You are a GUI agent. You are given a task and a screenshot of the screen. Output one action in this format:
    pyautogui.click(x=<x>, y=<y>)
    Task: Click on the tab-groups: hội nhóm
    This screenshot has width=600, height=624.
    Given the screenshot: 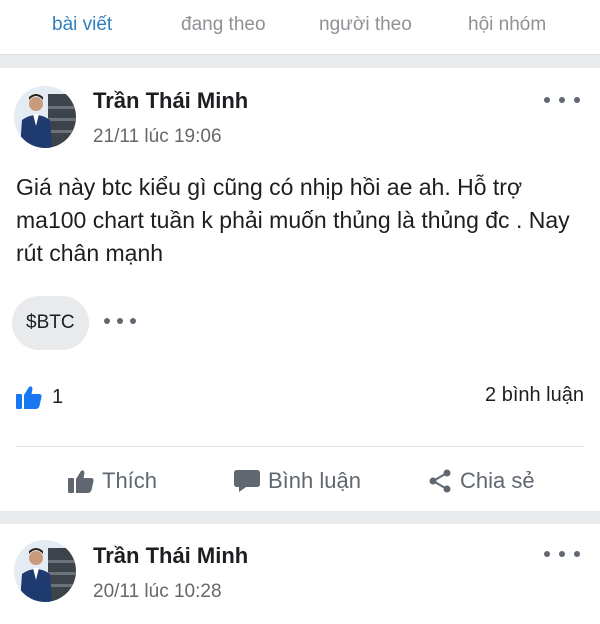 What is the action you would take?
    pyautogui.click(x=507, y=25)
    